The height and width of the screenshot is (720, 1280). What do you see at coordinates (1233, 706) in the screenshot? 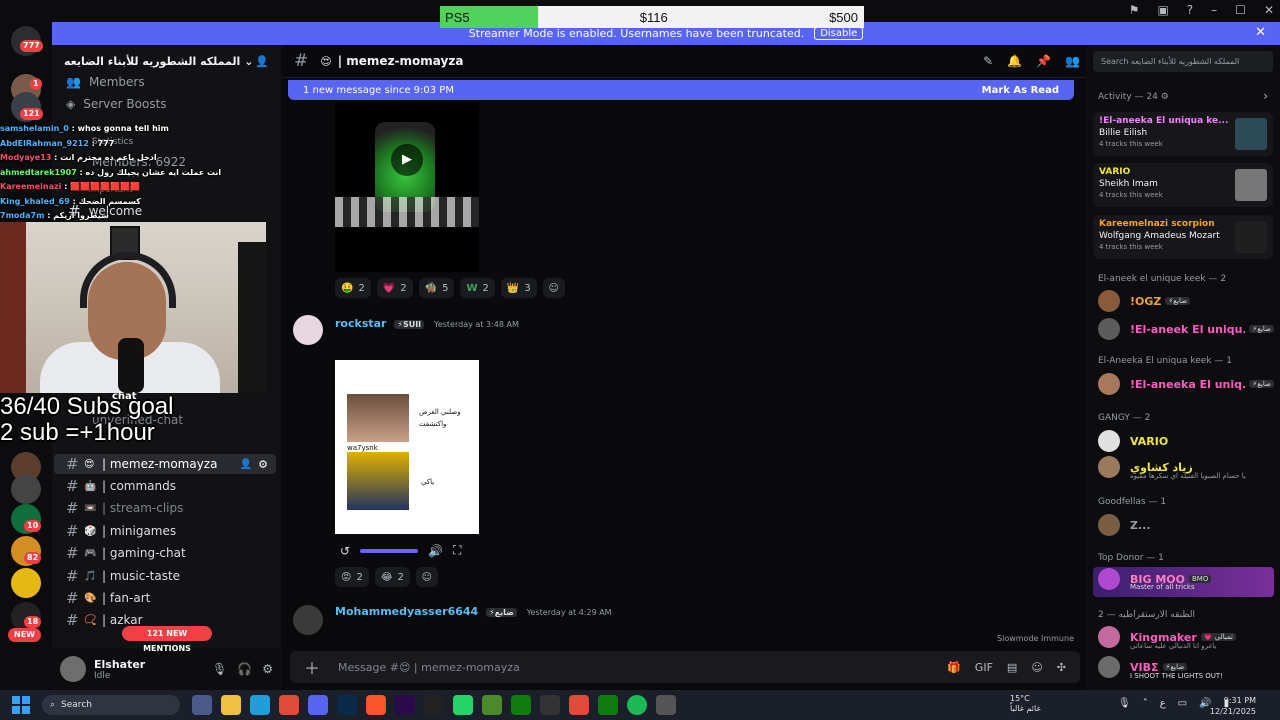
I see `taskbar-clock: 9:31 PM 12/21/2025` at bounding box center [1233, 706].